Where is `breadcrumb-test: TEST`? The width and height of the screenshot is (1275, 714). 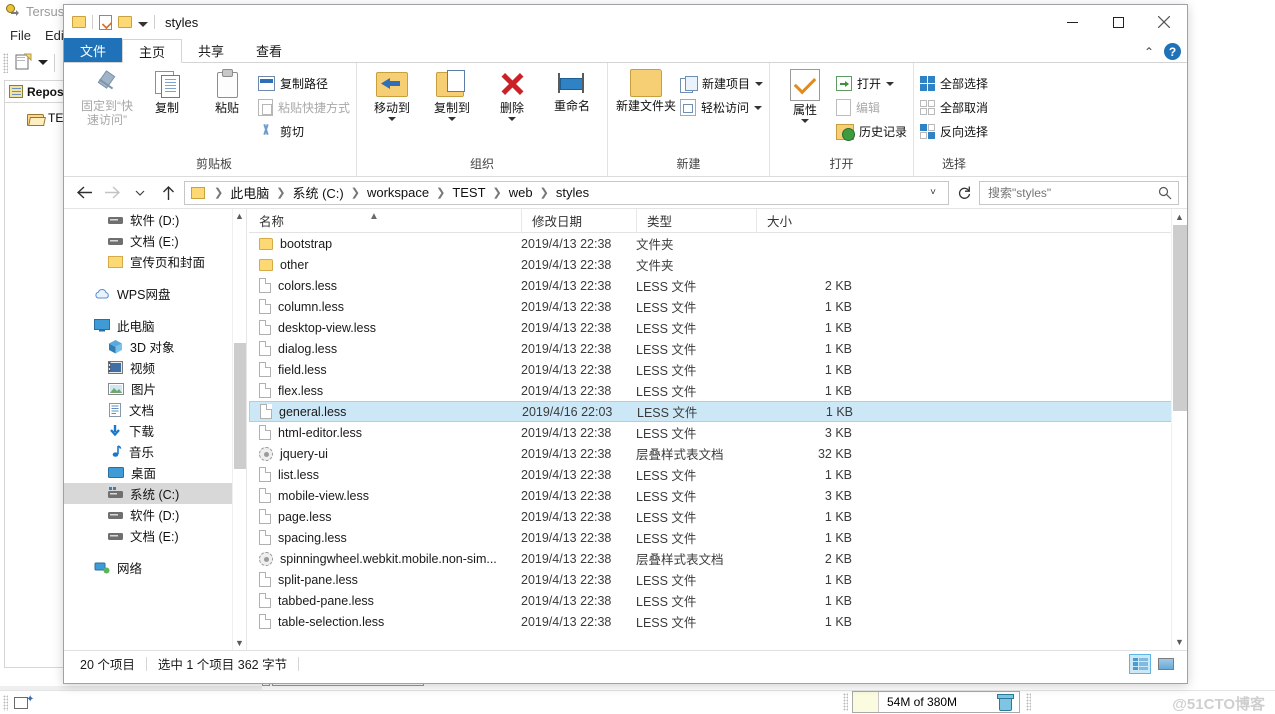
breadcrumb-test: TEST is located at coordinates (468, 192).